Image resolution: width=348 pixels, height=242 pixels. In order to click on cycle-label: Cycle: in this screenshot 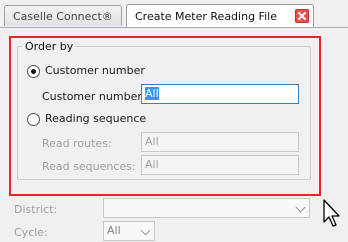, I will do `click(31, 232)`.